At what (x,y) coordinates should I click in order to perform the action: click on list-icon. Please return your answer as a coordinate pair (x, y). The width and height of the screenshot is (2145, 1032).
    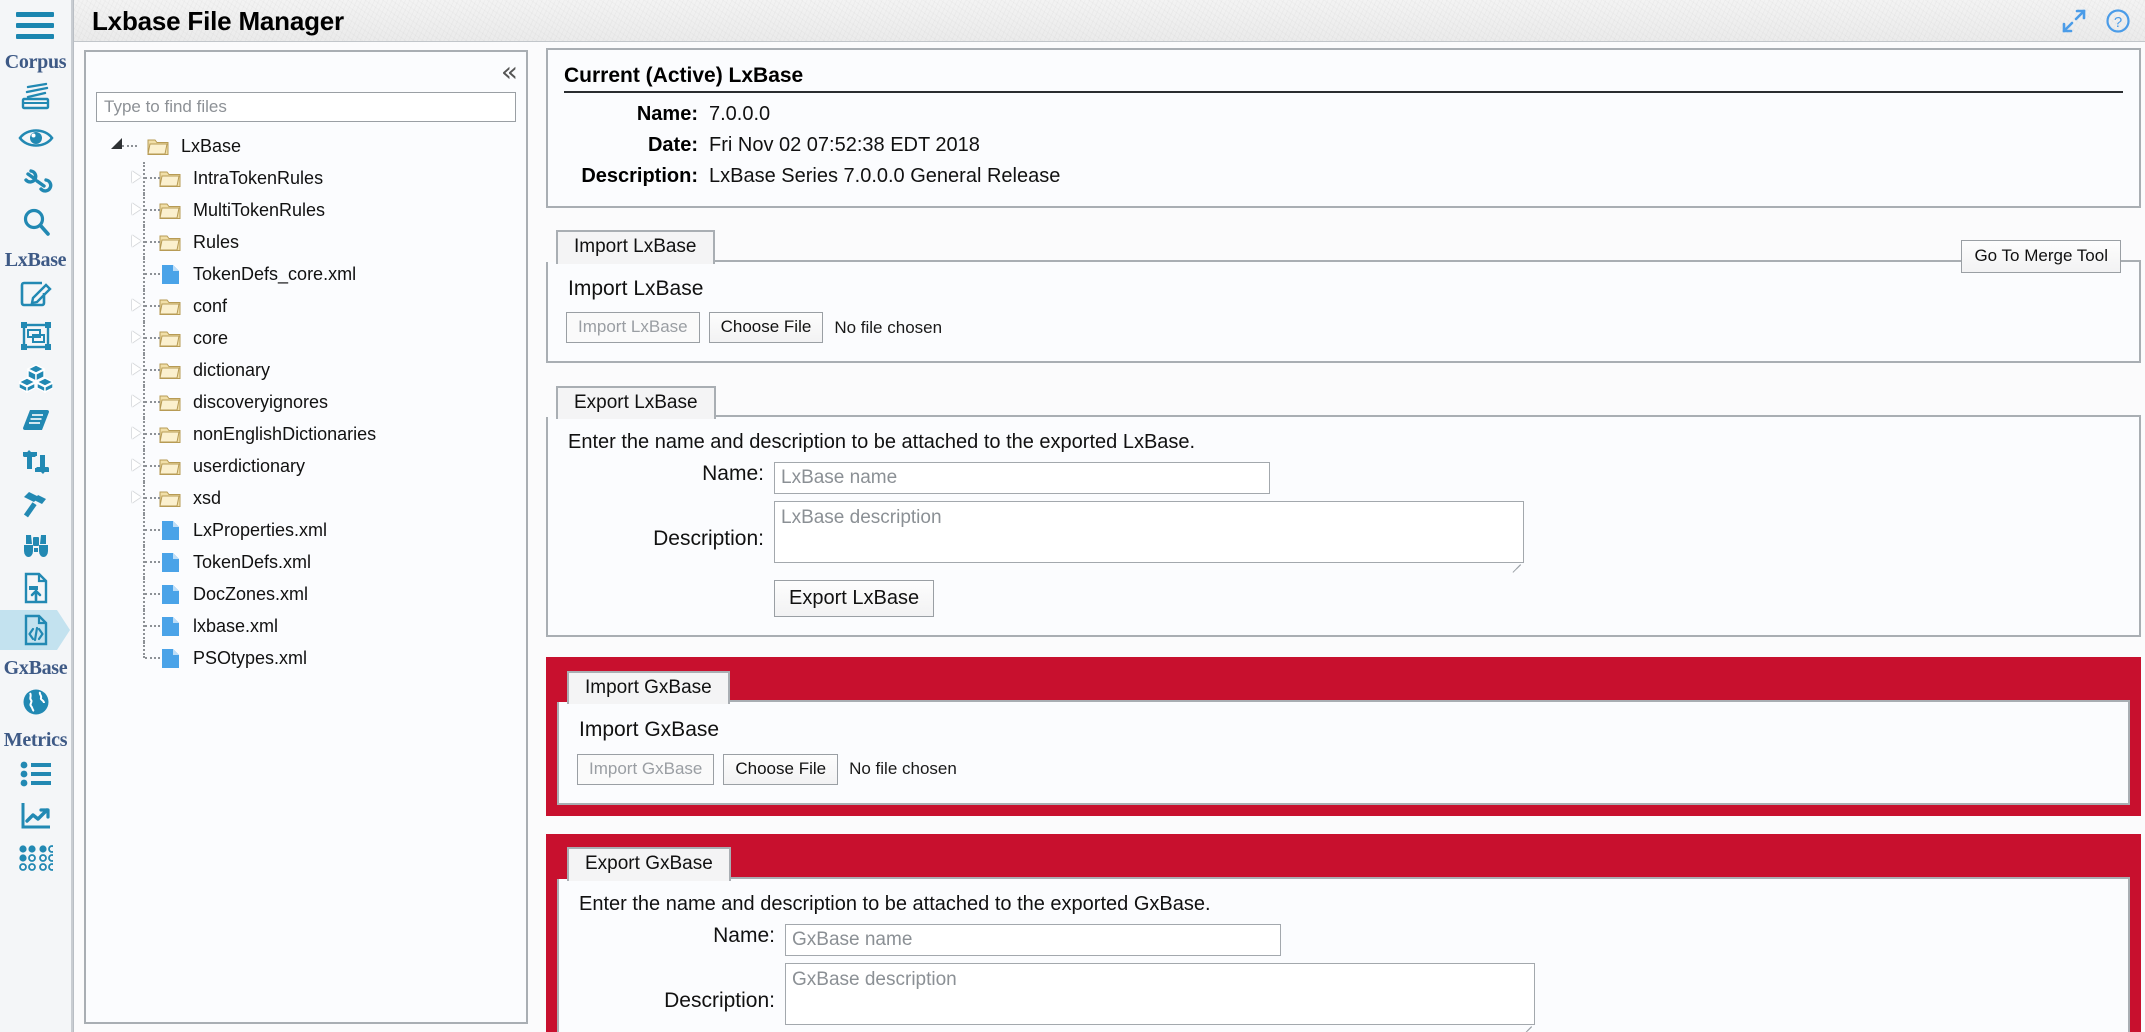
    Looking at the image, I should click on (36, 774).